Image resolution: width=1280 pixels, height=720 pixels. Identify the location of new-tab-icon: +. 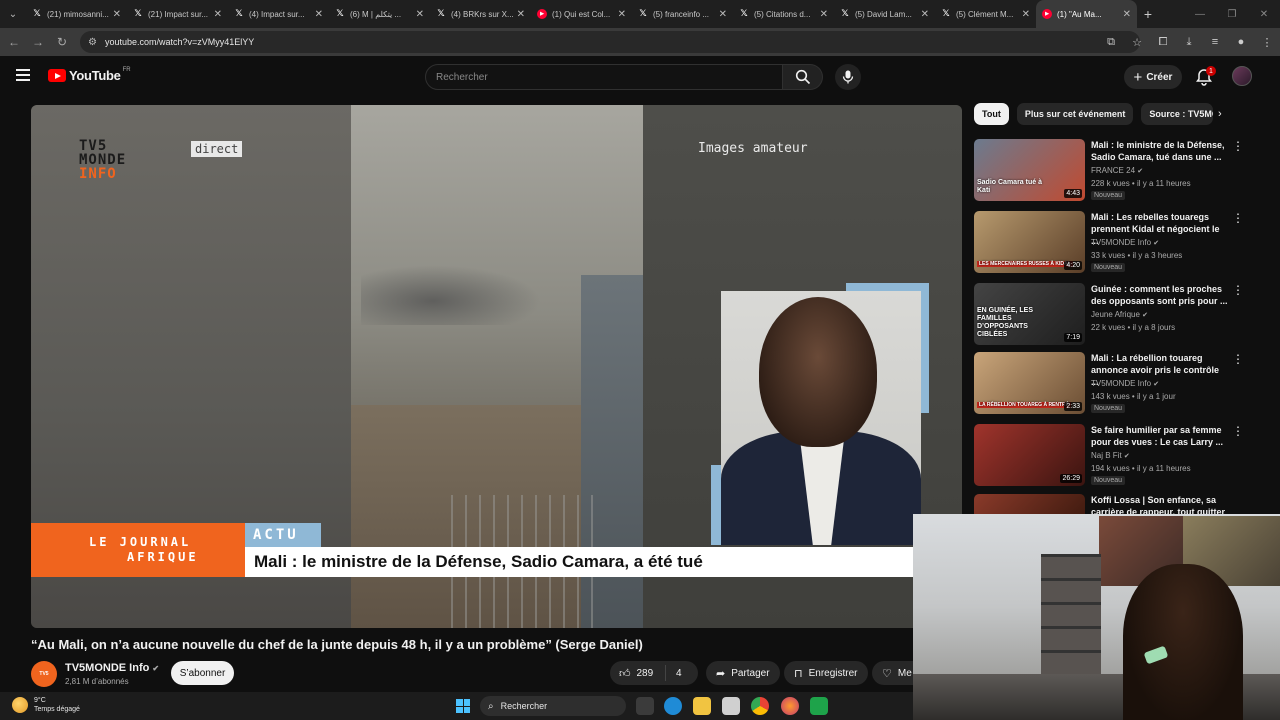
(1148, 14).